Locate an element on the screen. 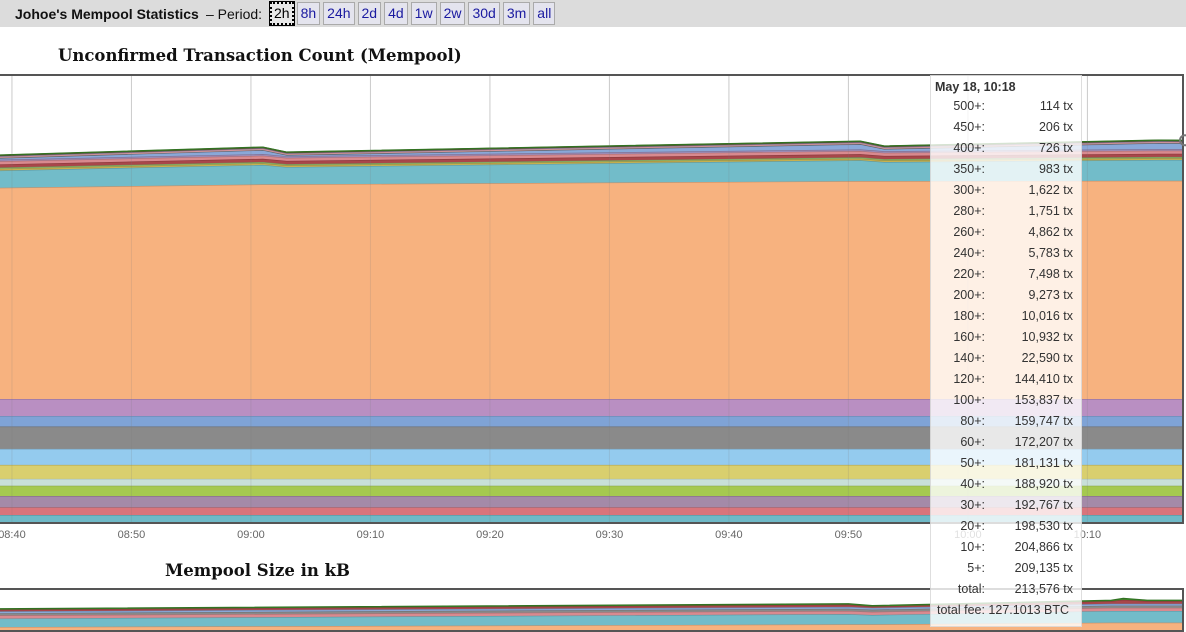  tooltip-row-value: 188,920 tx is located at coordinates (1043, 484).